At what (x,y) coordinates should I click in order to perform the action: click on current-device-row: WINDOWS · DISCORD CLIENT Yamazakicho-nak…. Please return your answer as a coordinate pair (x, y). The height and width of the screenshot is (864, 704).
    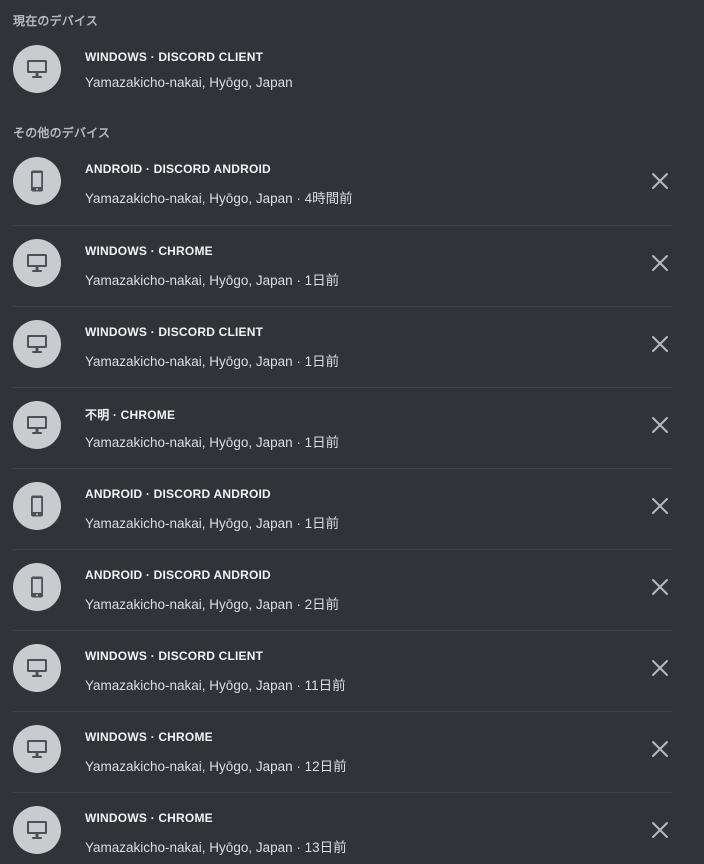
    Looking at the image, I should click on (342, 72).